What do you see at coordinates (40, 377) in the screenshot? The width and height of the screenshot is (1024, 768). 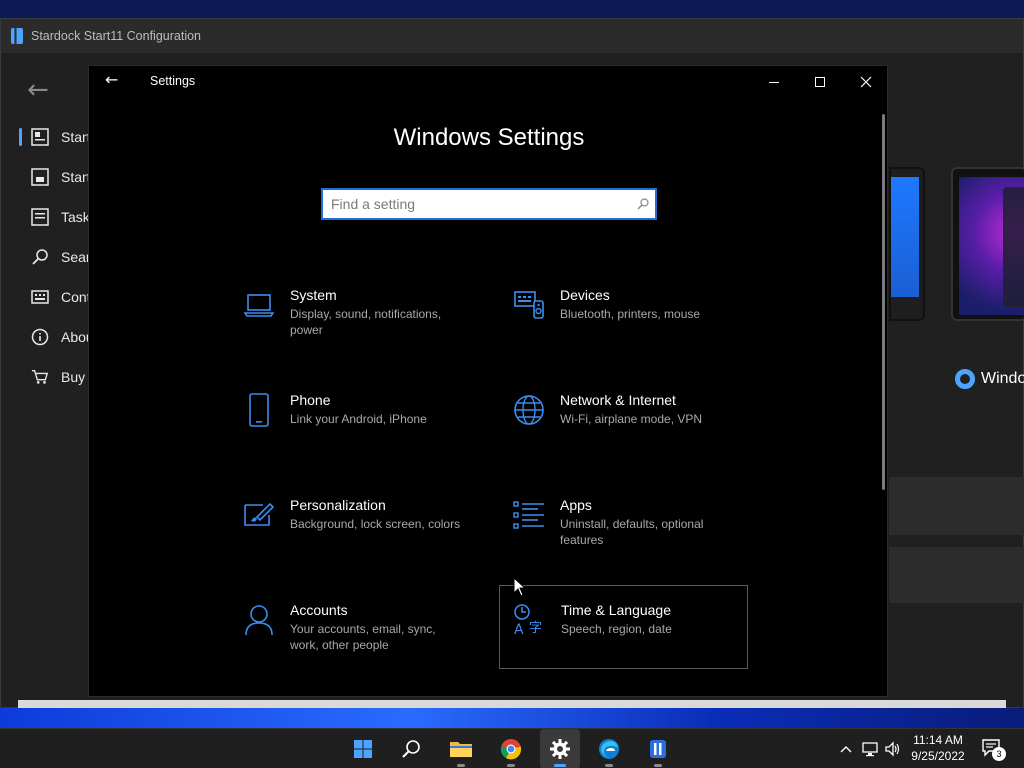 I see `cart-icon` at bounding box center [40, 377].